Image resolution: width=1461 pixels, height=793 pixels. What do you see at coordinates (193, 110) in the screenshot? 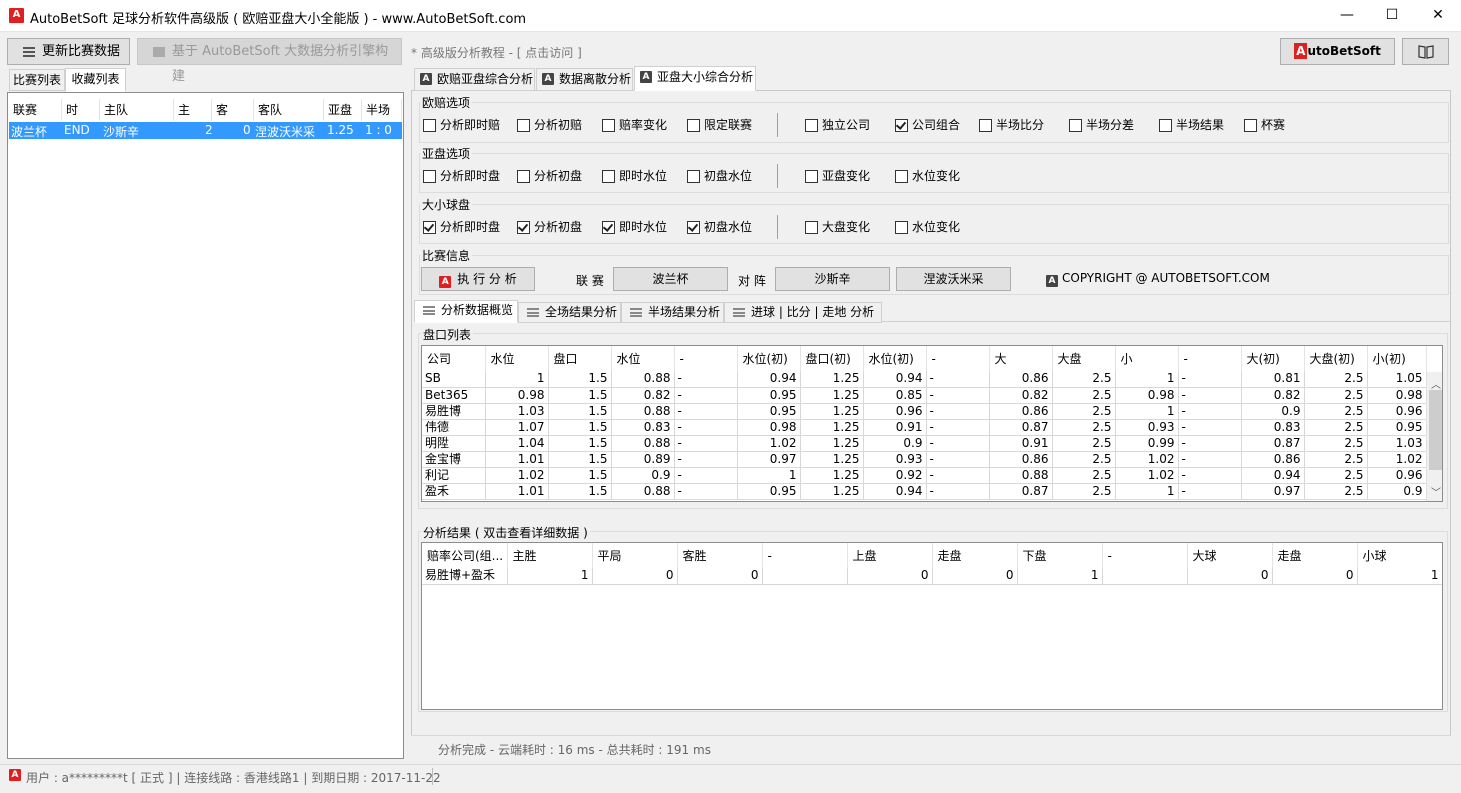
I see `col-home-score: 主` at bounding box center [193, 110].